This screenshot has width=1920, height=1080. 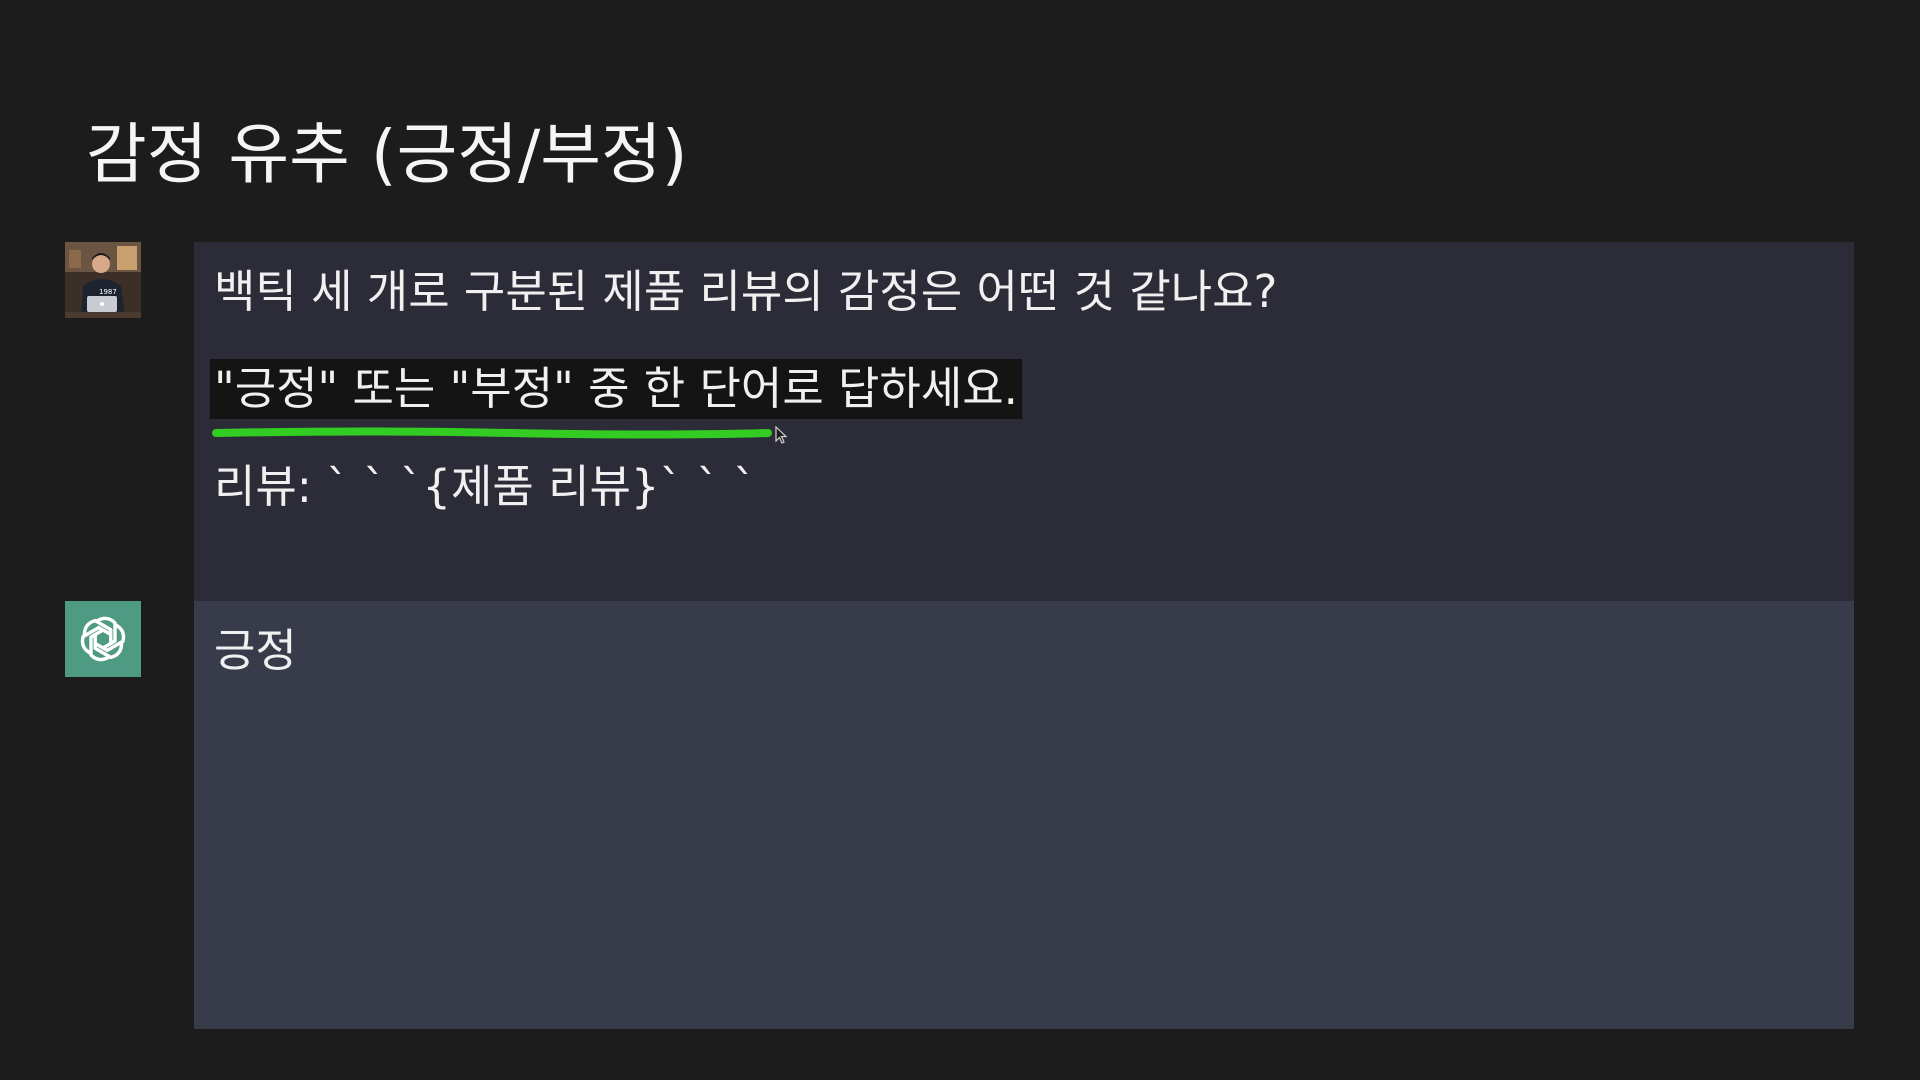 I want to click on chatgpt-logo-icon, so click(x=103, y=639).